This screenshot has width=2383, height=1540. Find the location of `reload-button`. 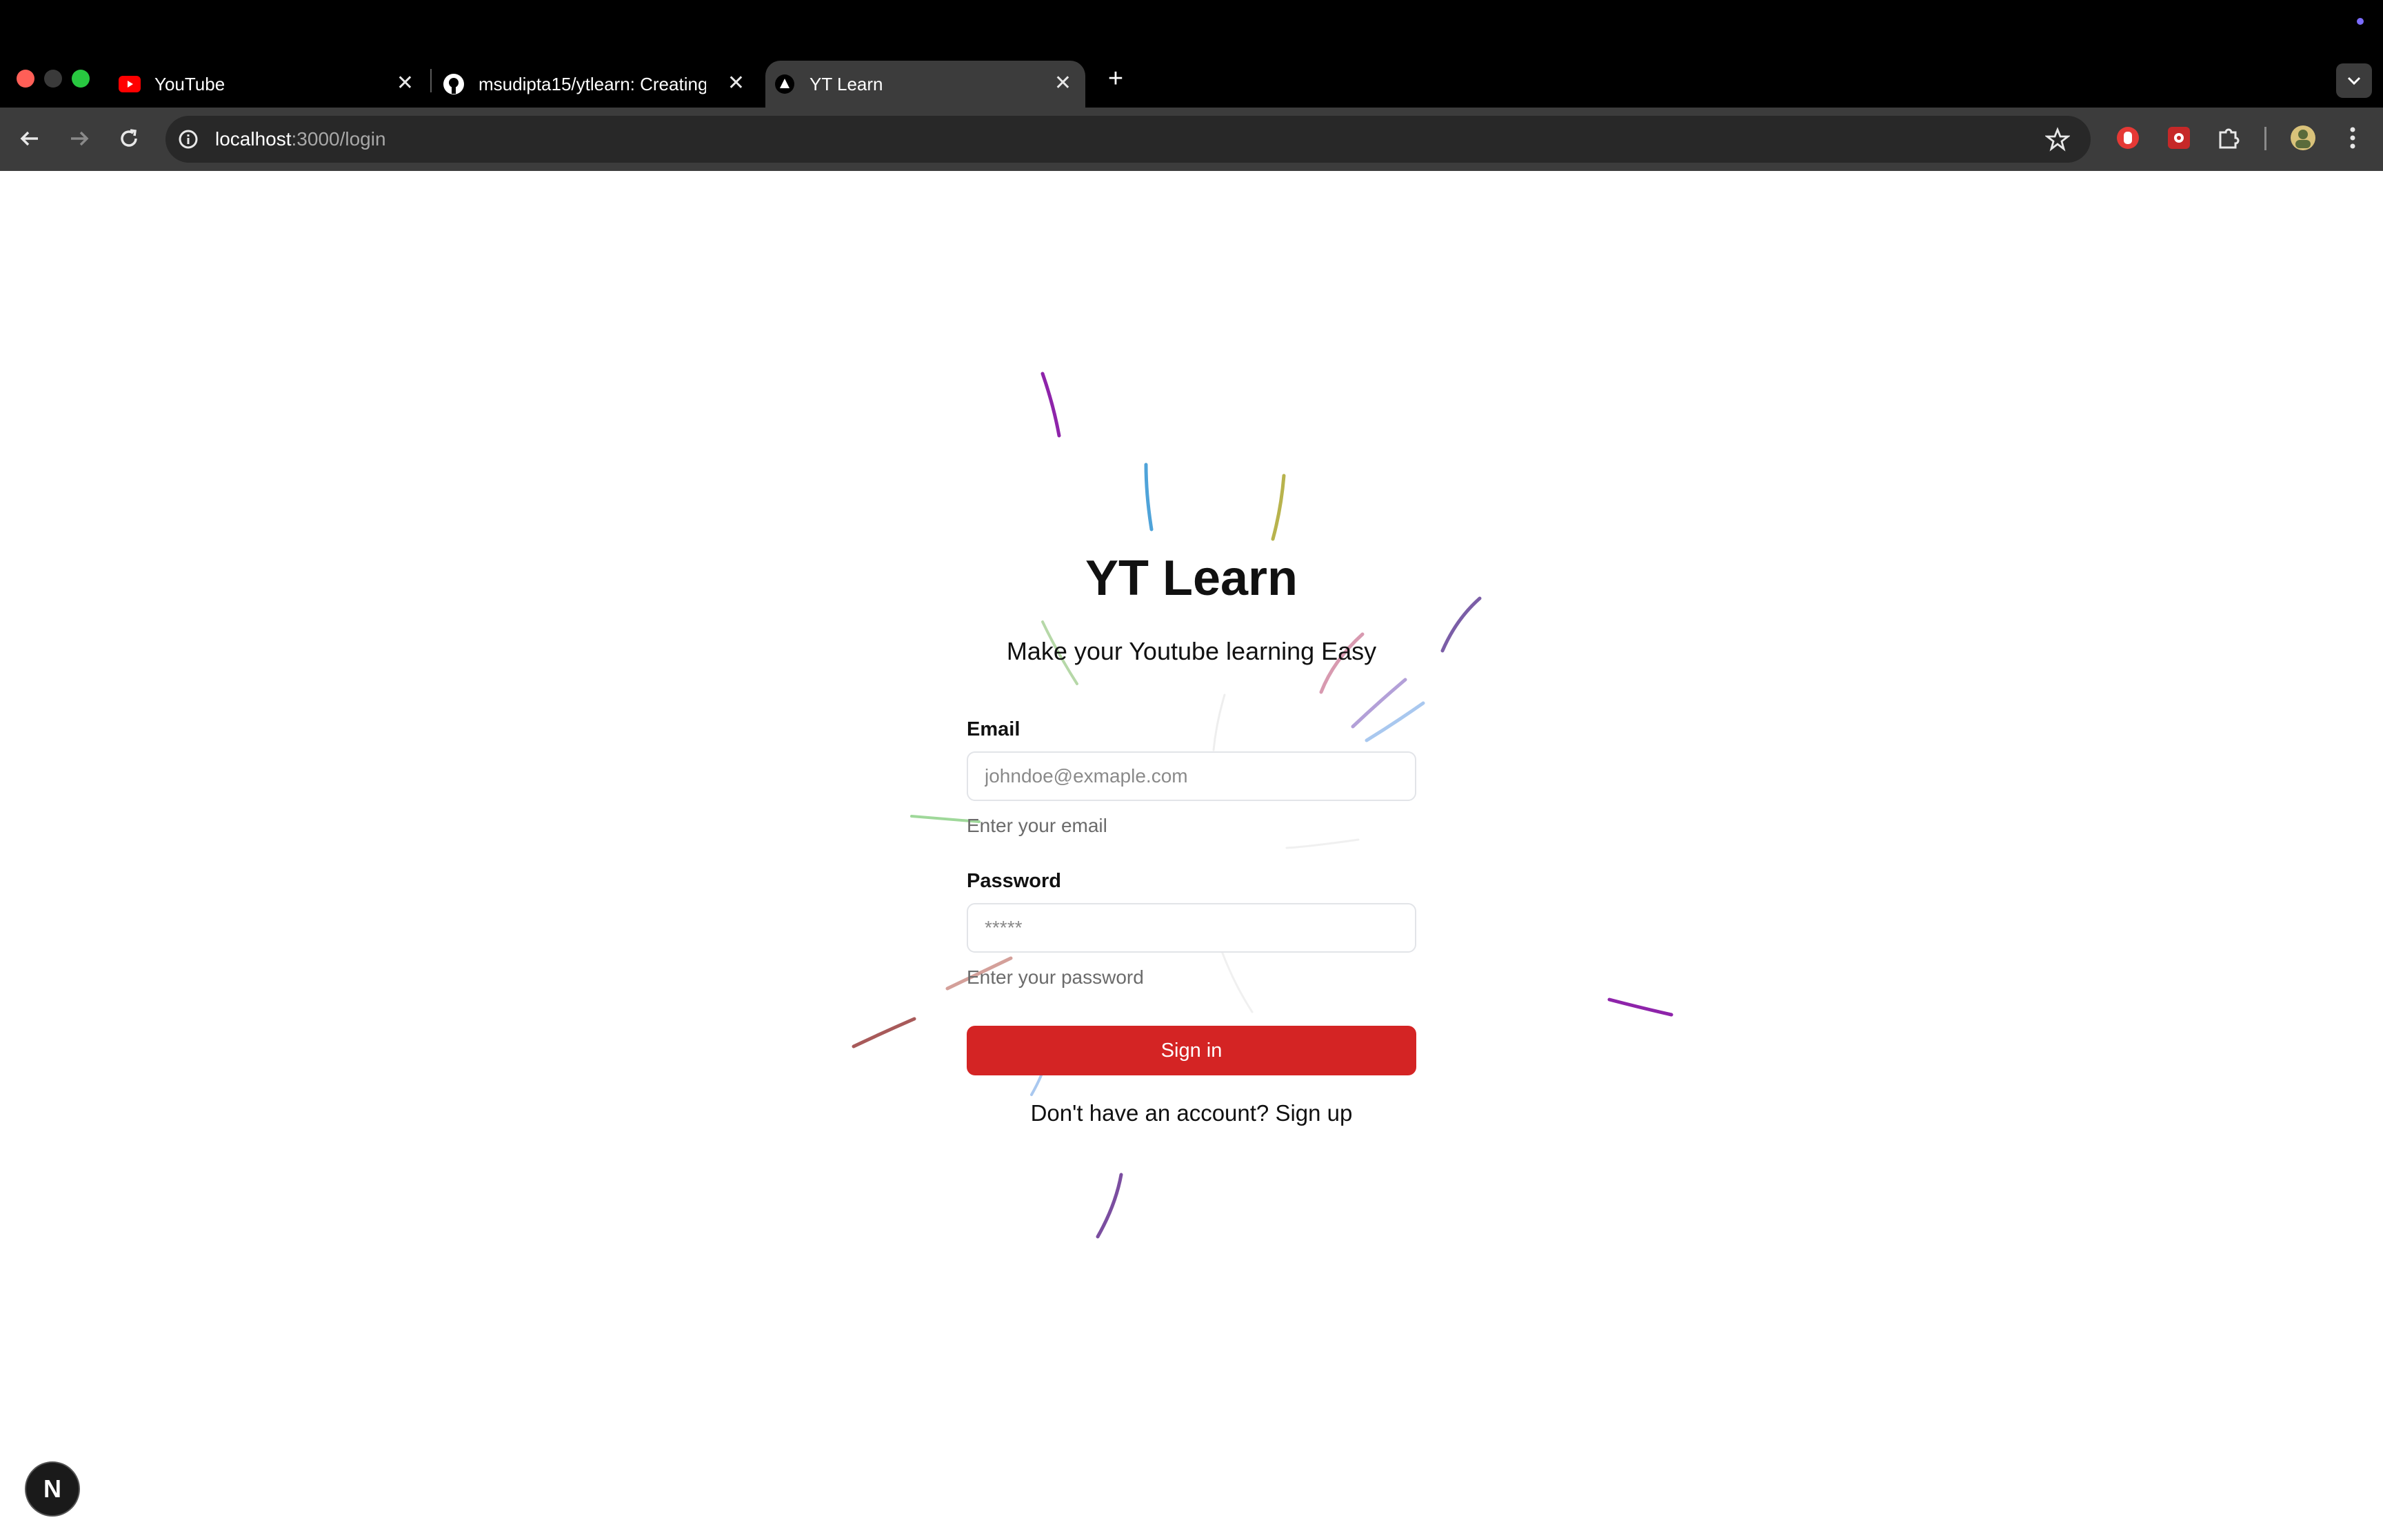

reload-button is located at coordinates (129, 138).